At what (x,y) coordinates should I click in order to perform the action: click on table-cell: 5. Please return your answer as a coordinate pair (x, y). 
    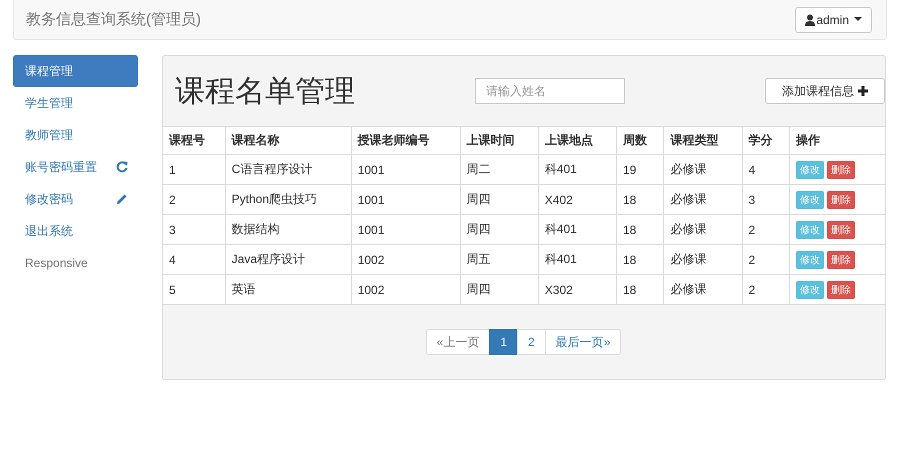
    Looking at the image, I should click on (194, 289).